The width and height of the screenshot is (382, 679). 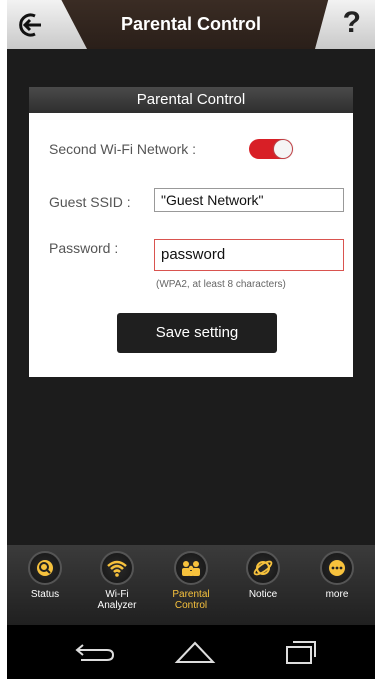 I want to click on nav-item-status: Status, so click(x=45, y=575).